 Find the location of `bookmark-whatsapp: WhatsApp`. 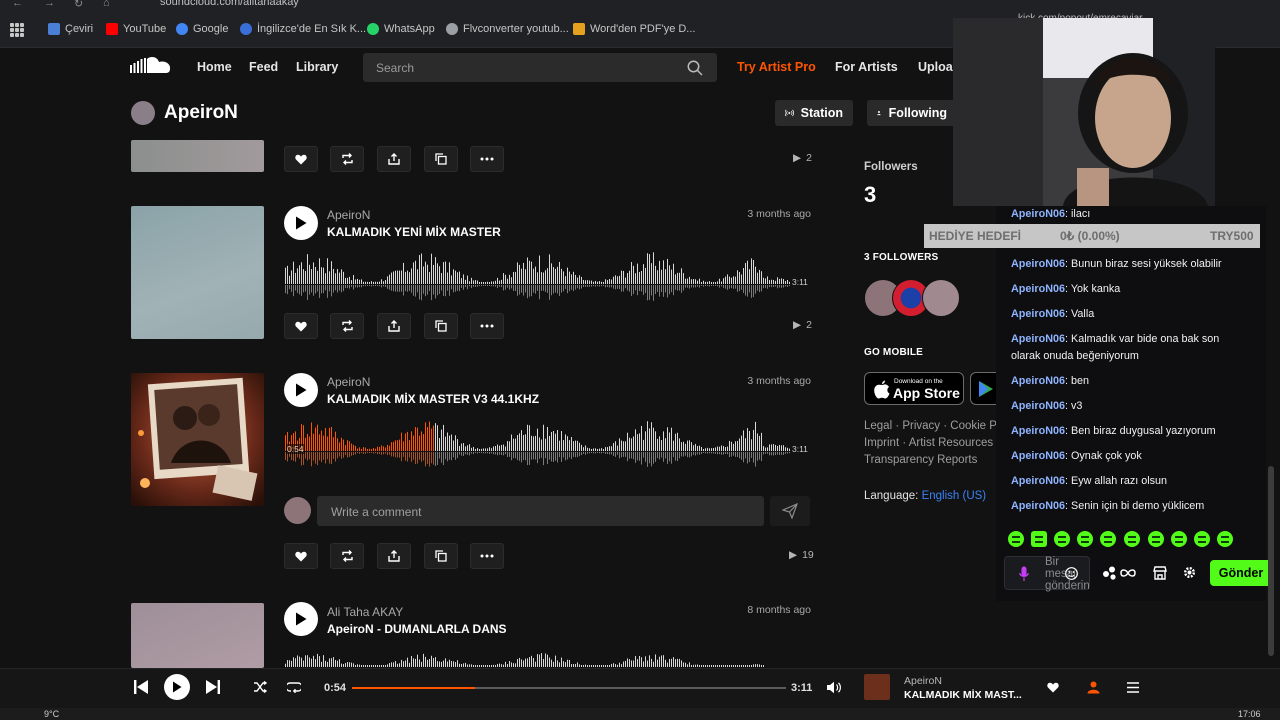

bookmark-whatsapp: WhatsApp is located at coordinates (401, 29).